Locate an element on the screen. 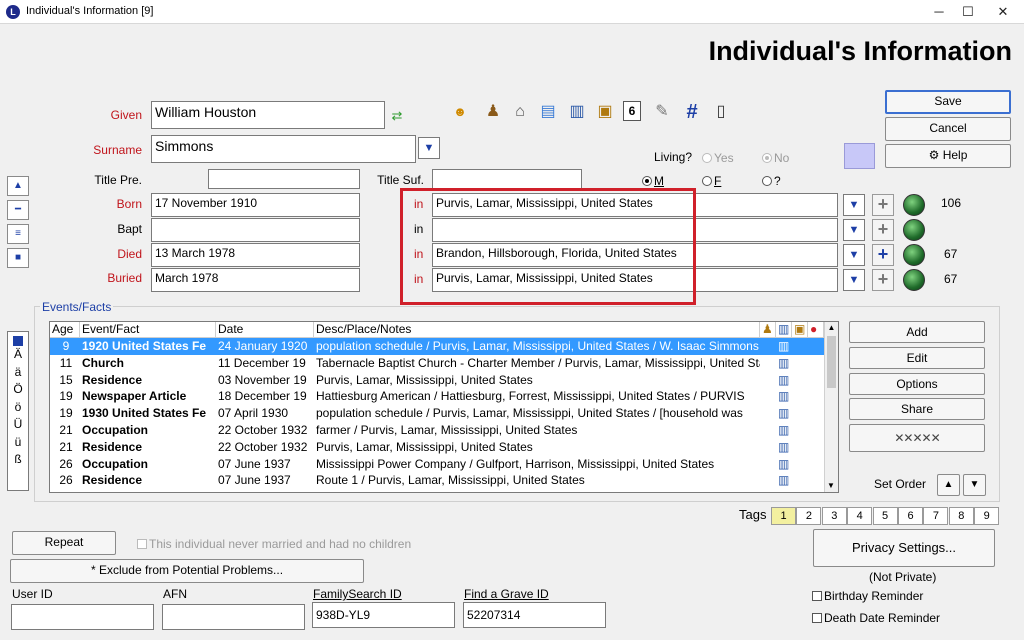  home-icon: ⌂ is located at coordinates (520, 112).